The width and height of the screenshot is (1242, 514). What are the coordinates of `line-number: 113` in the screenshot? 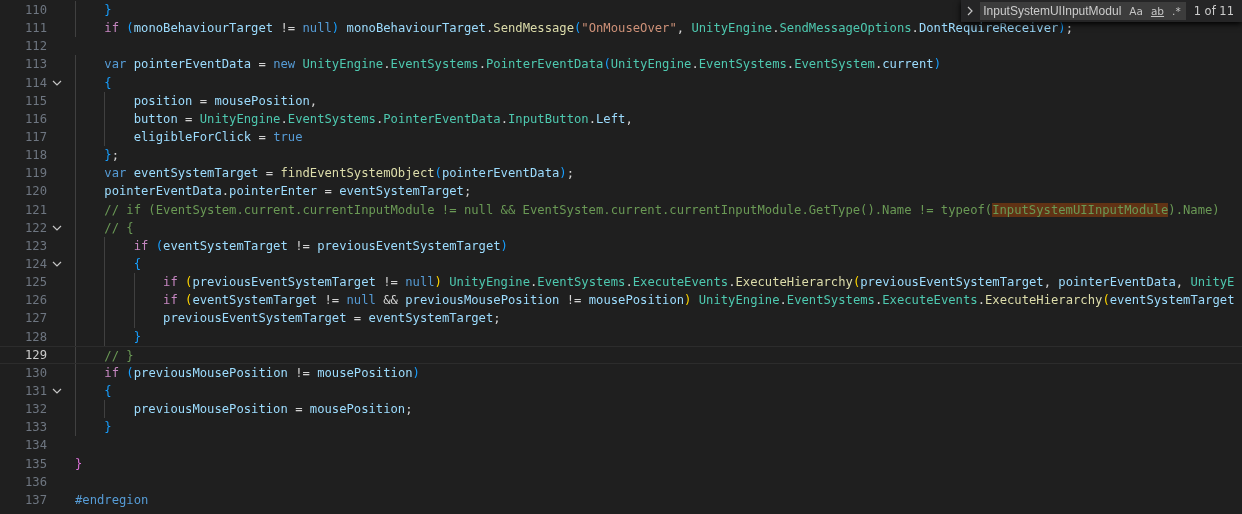 It's located at (35, 65).